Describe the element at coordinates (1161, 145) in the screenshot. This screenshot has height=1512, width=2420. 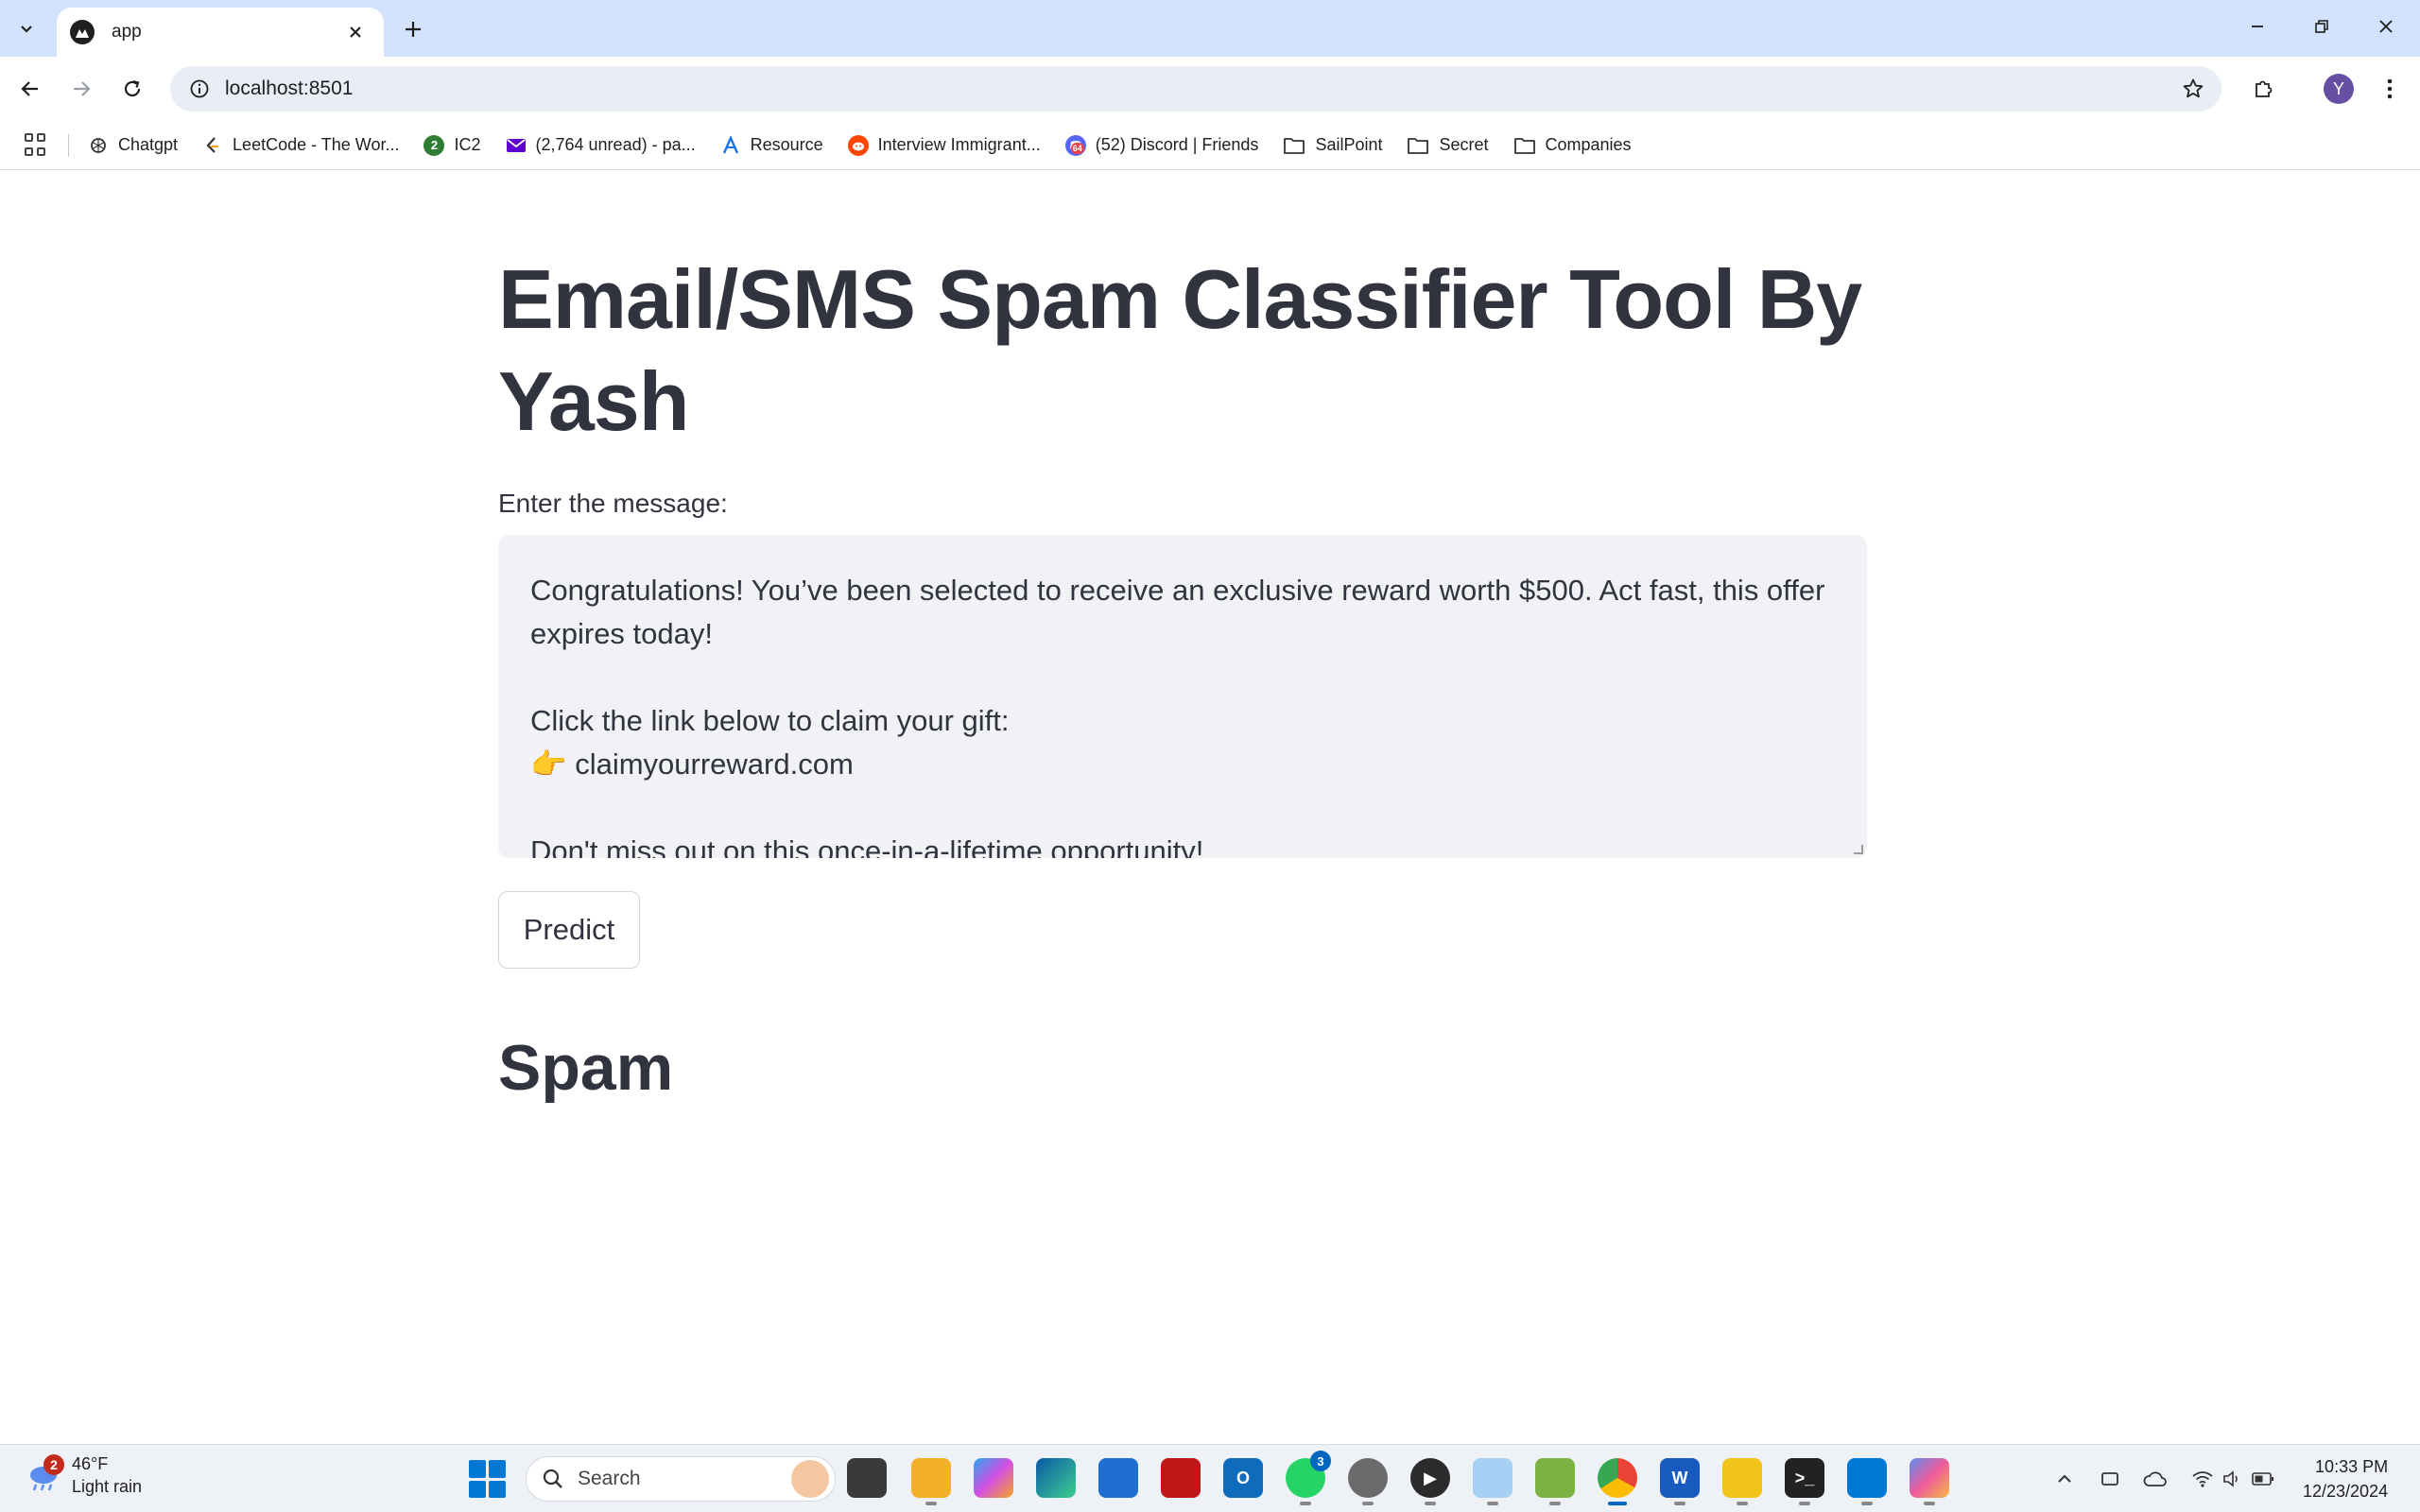
I see `bookmark-discord: 64 (52) Discord | Friends` at that location.